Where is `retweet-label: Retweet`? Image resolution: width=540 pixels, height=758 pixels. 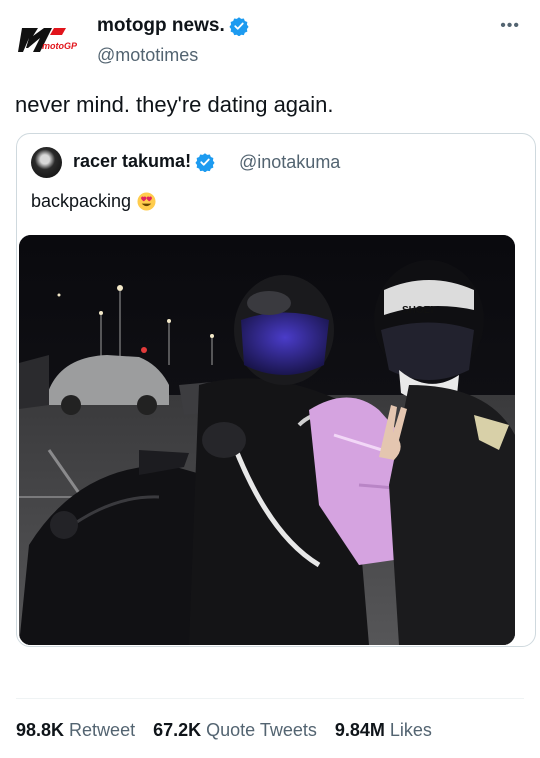
retweet-label: Retweet is located at coordinates (102, 730).